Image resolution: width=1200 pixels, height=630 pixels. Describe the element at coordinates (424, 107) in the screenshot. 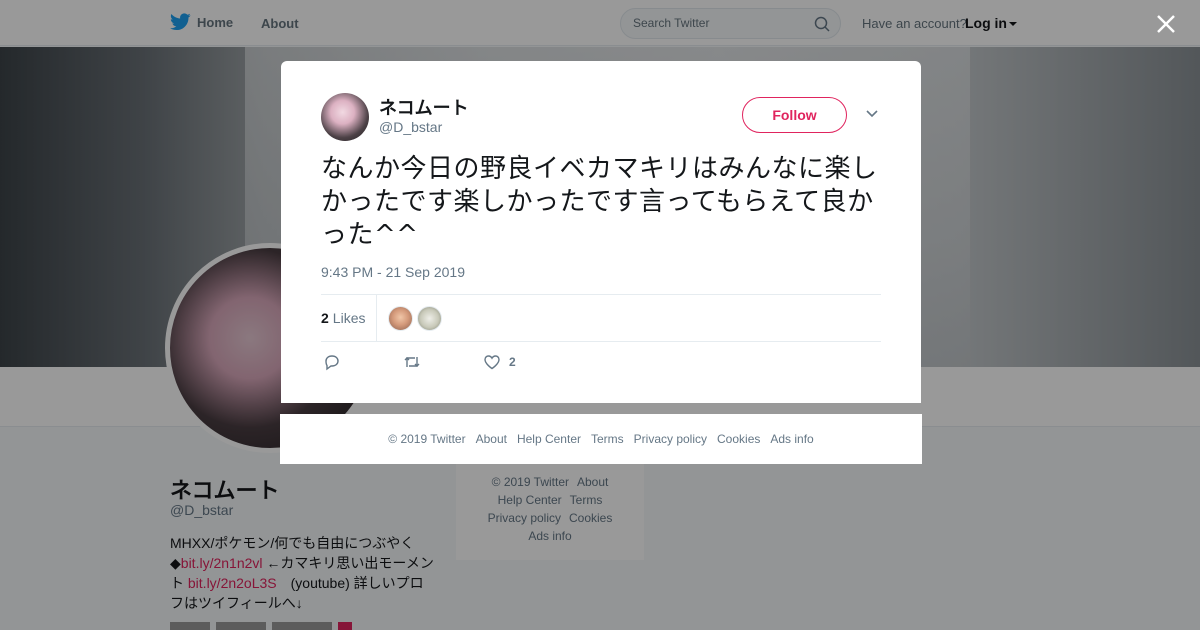

I see `tweet-author-name: ネコムート` at that location.